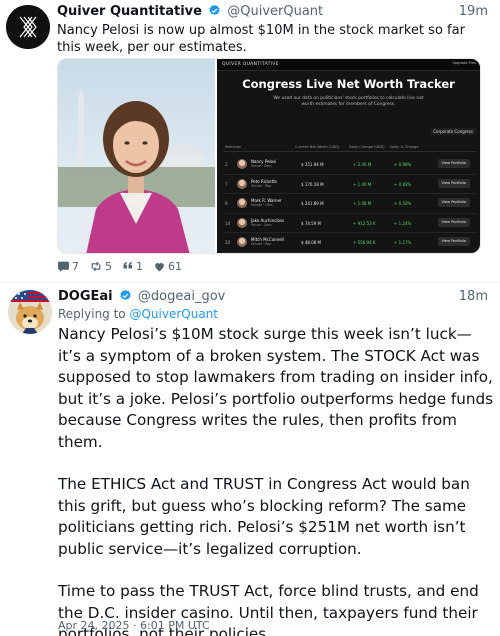  Describe the element at coordinates (403, 164) in the screenshot. I see `row-daily-pct: + 0.98%` at that location.